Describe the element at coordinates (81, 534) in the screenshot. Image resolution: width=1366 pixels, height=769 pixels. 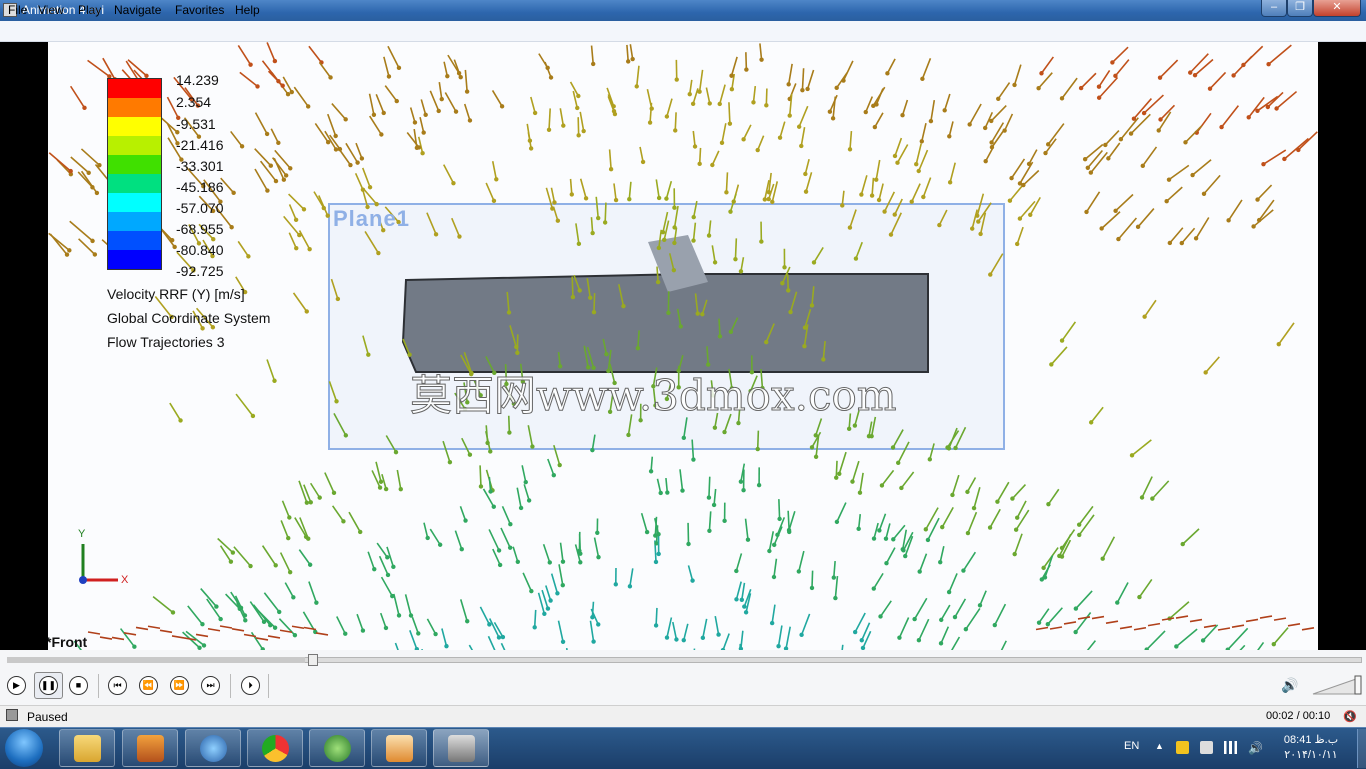
I see `axis-y-label: Y` at that location.